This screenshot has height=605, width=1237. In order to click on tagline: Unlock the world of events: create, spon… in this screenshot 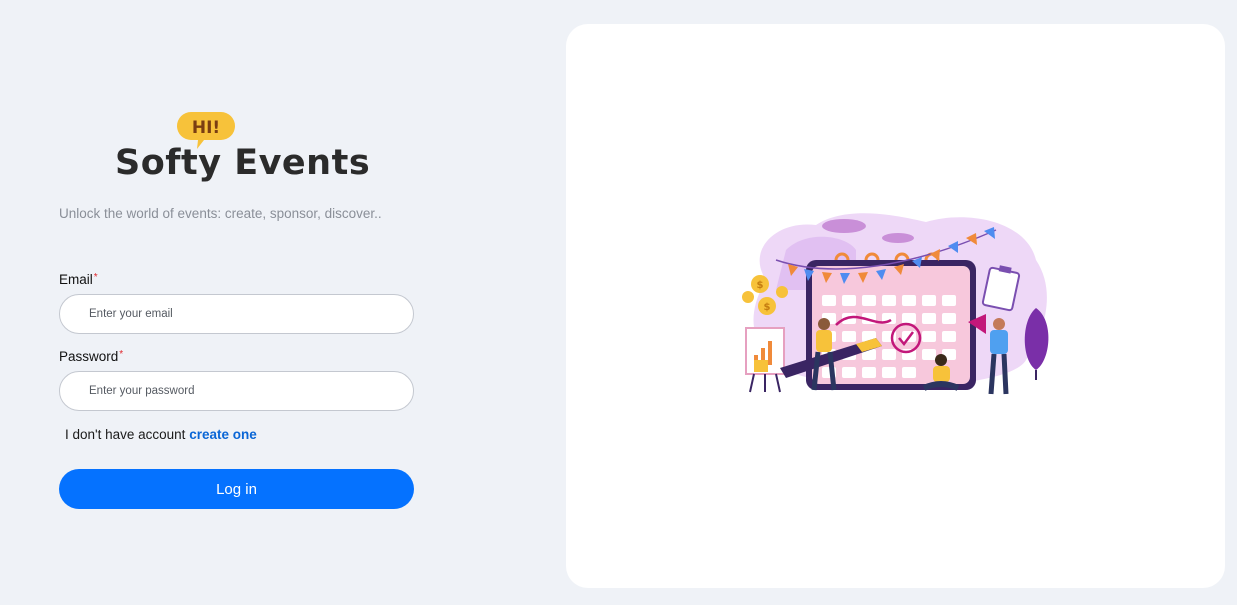, I will do `click(220, 213)`.